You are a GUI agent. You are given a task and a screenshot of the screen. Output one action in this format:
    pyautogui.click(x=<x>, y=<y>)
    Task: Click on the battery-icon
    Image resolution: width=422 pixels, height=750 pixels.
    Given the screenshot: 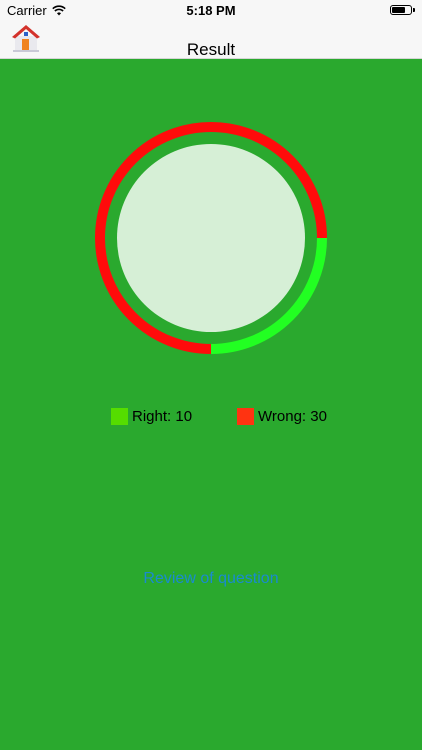 What is the action you would take?
    pyautogui.click(x=402, y=10)
    